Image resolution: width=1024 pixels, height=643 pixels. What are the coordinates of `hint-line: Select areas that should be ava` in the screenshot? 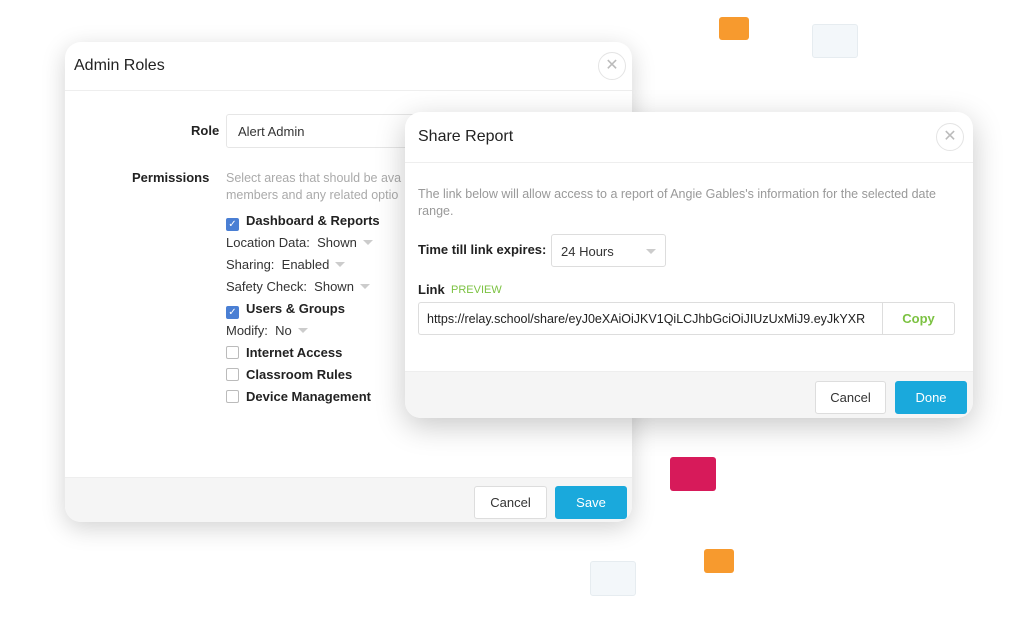 It's located at (314, 178).